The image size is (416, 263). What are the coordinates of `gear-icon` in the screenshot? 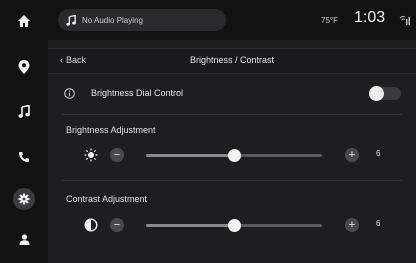 It's located at (24, 199).